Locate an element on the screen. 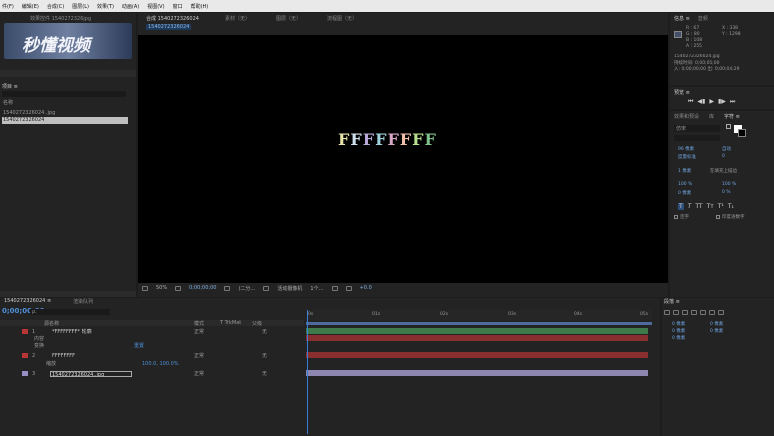  indent-first-value: 0 像素 is located at coordinates (678, 331).